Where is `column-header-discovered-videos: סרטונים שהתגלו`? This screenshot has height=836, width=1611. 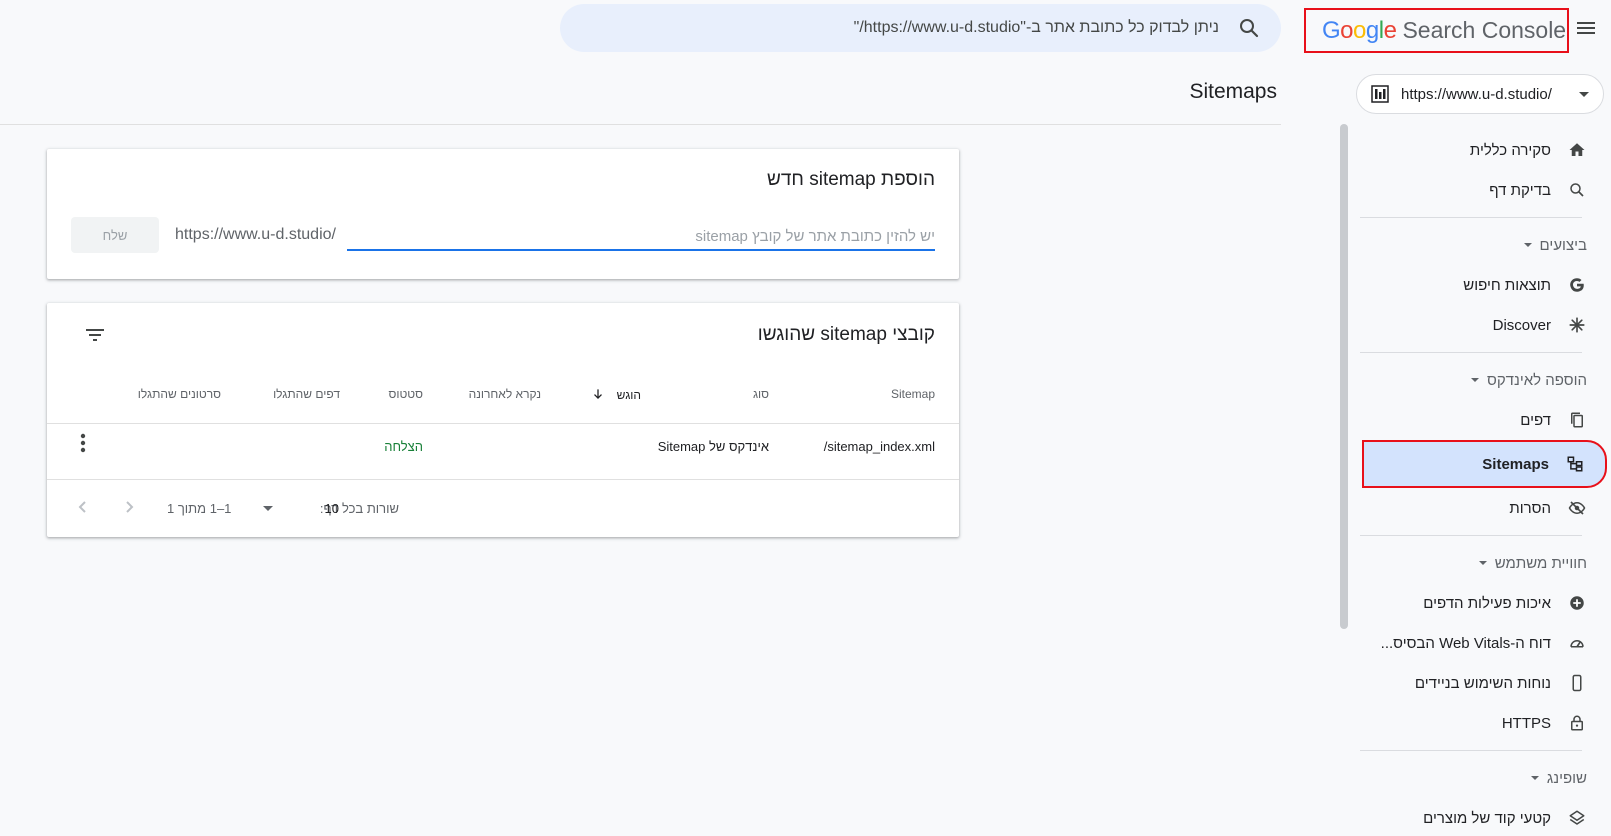
column-header-discovered-videos: סרטונים שהתגלו is located at coordinates (179, 394).